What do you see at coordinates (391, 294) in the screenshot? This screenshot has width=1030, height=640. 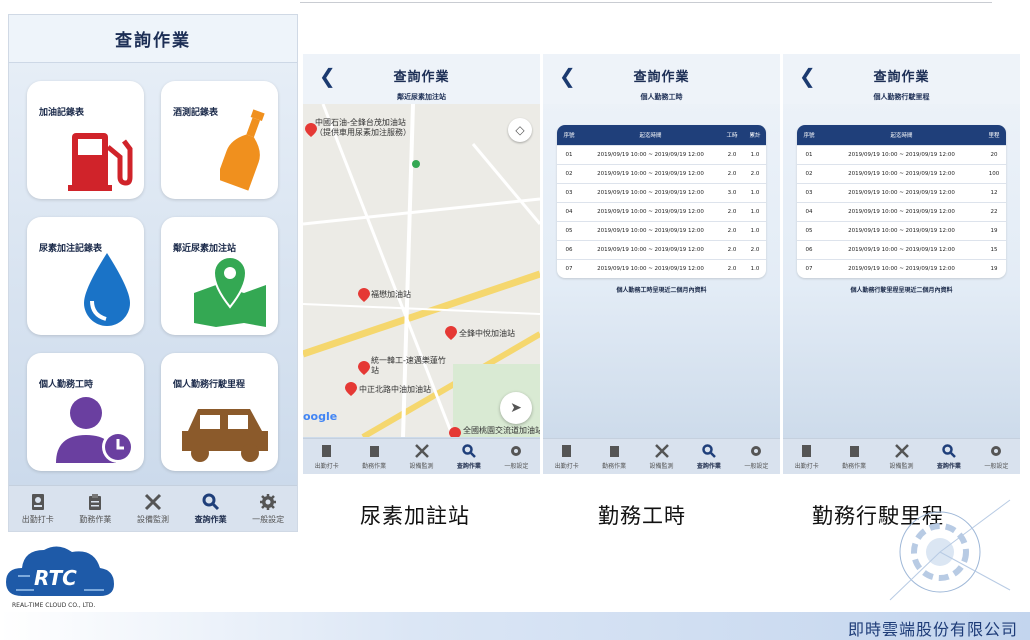 I see `station-label: 福懋加油站` at bounding box center [391, 294].